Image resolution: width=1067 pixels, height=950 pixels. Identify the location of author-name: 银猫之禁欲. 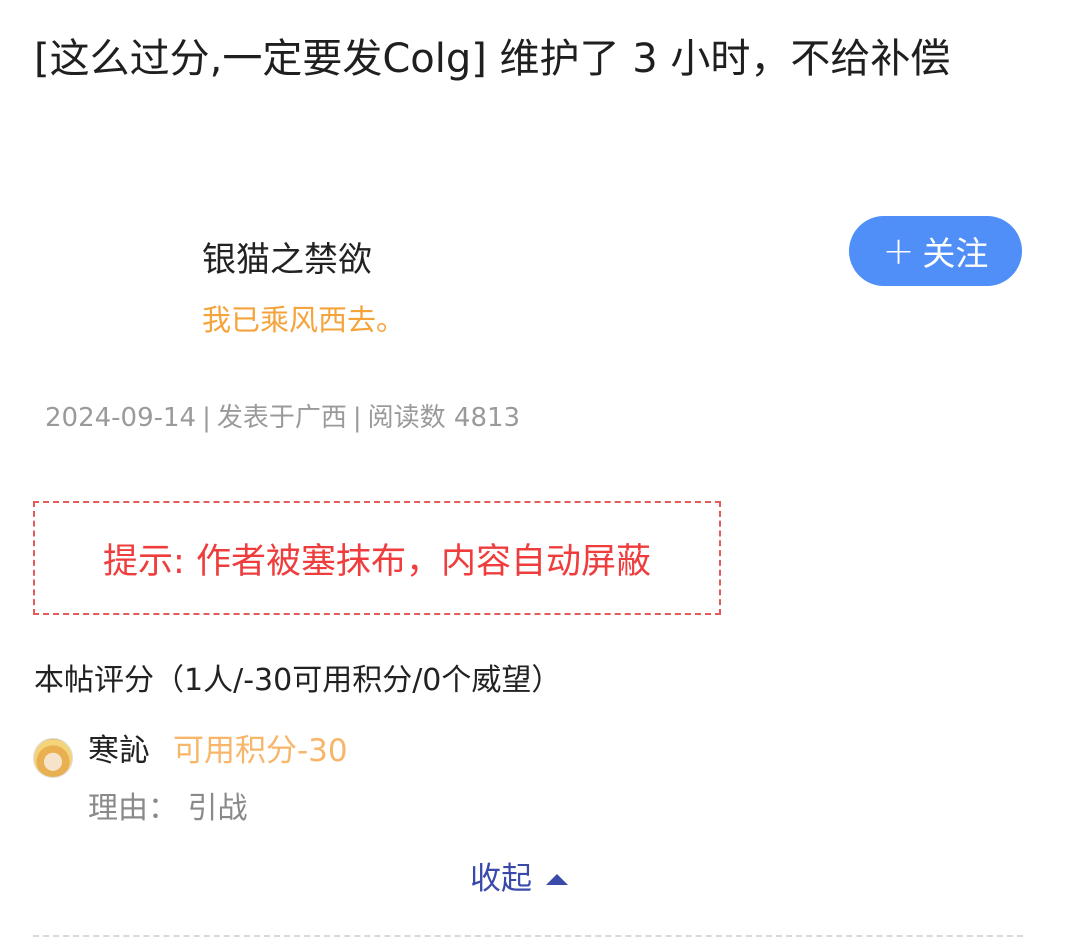
(287, 260).